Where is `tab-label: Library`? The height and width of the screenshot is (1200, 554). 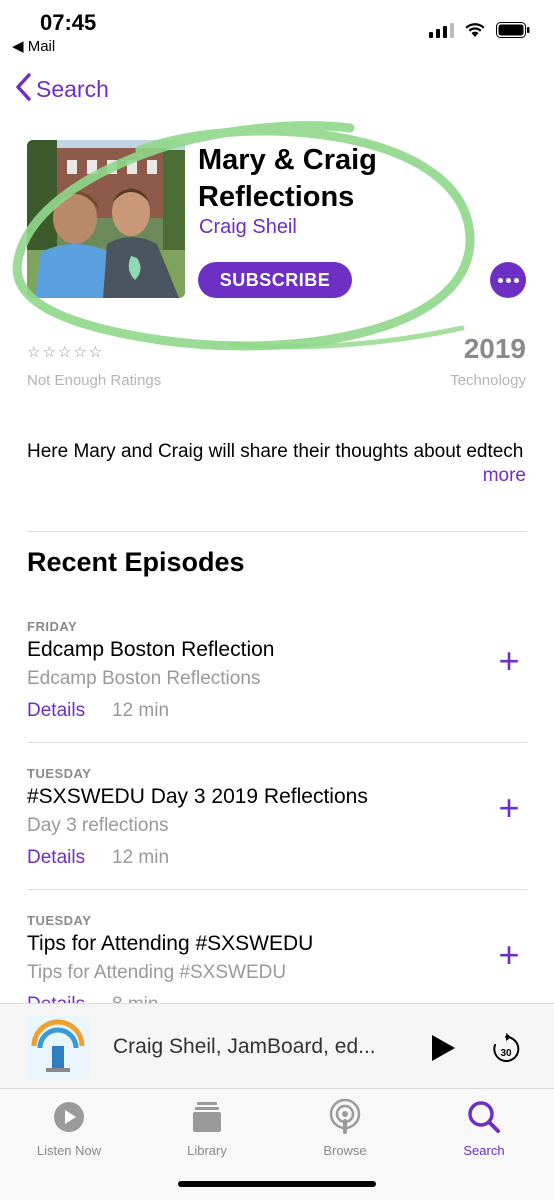 tab-label: Library is located at coordinates (207, 1150).